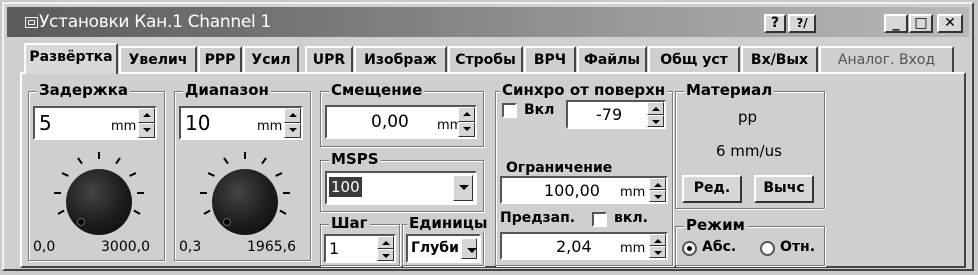 Image resolution: width=978 pixels, height=275 pixels. I want to click on pretrigger-spinner, so click(657, 246).